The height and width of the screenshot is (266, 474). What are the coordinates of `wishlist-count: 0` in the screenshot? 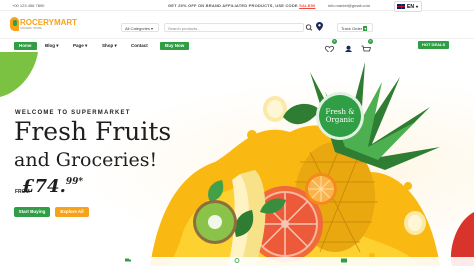 It's located at (334, 41).